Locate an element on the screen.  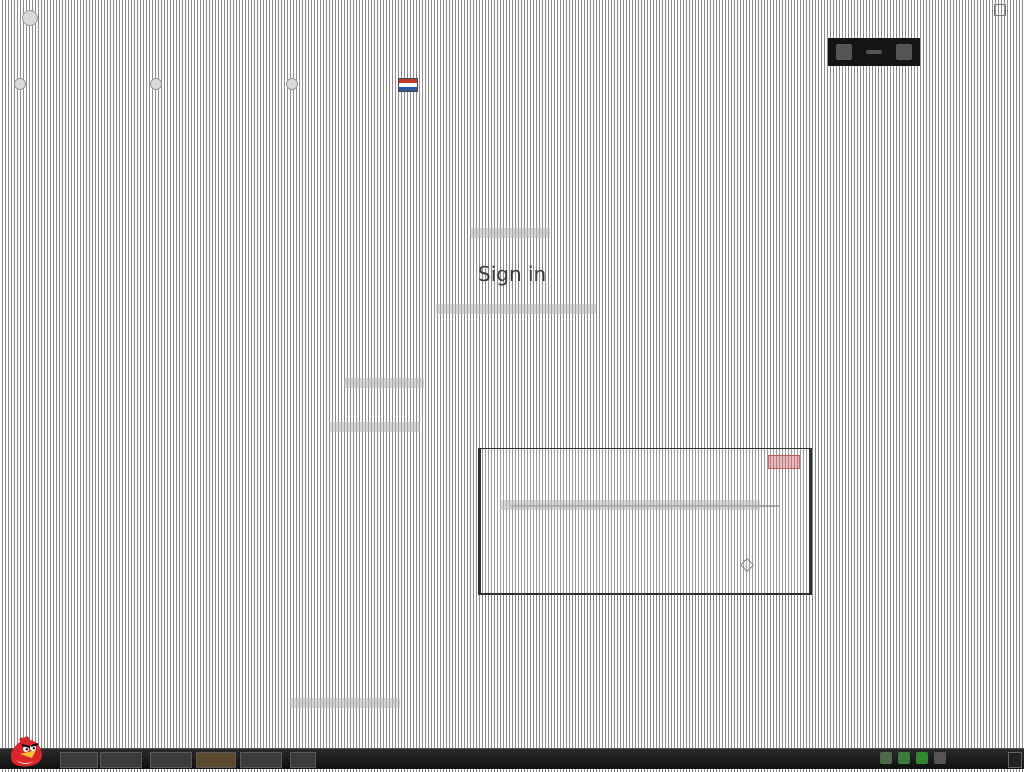
screen-icon is located at coordinates (904, 52).